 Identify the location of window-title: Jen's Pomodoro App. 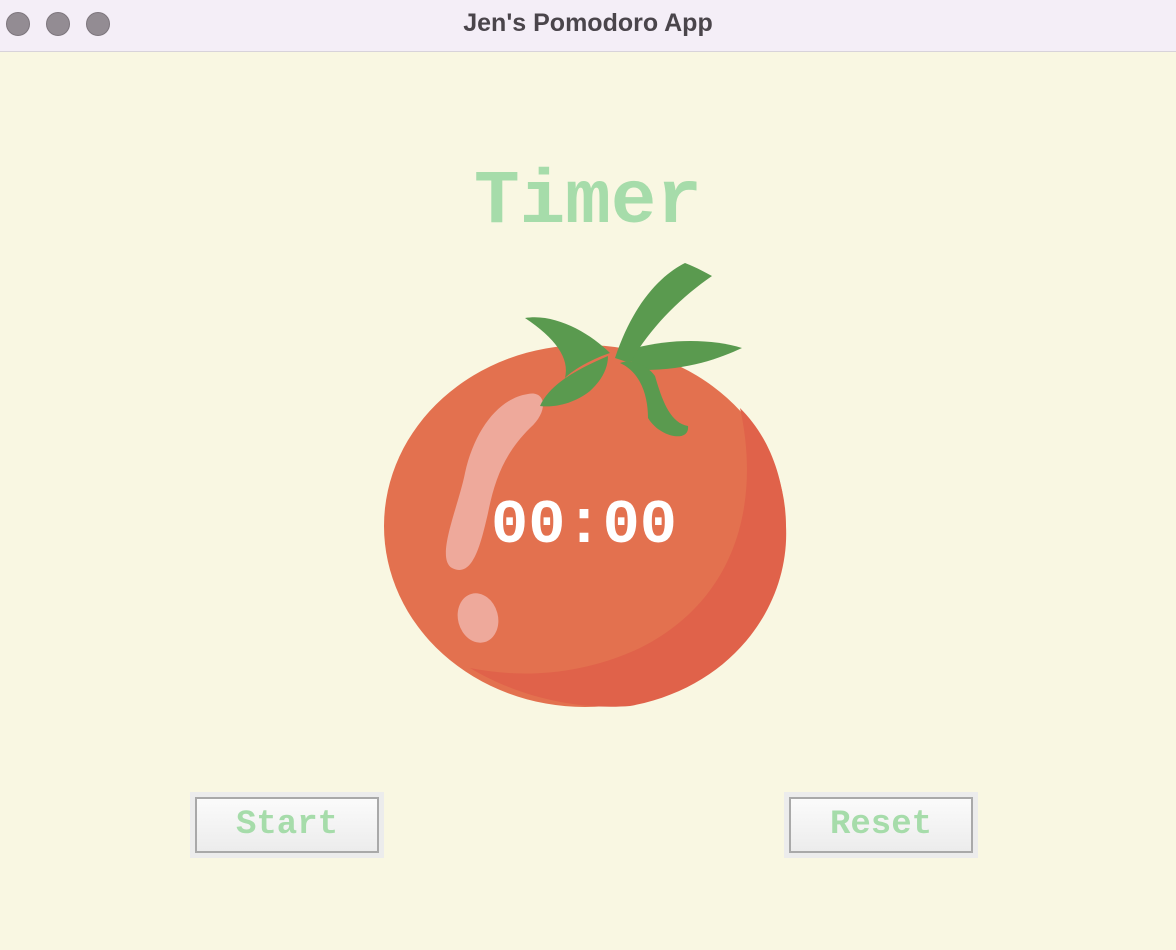
(588, 23).